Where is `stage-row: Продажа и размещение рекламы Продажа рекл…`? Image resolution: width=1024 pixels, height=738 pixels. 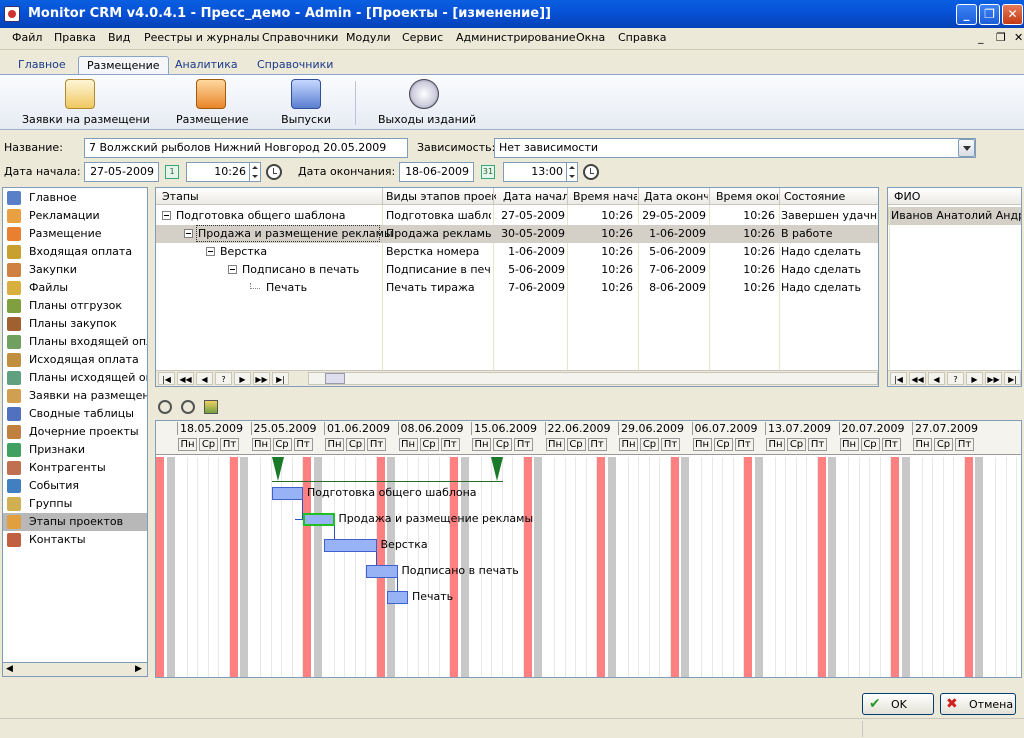 stage-row: Продажа и размещение рекламы Продажа рекл… is located at coordinates (517, 234).